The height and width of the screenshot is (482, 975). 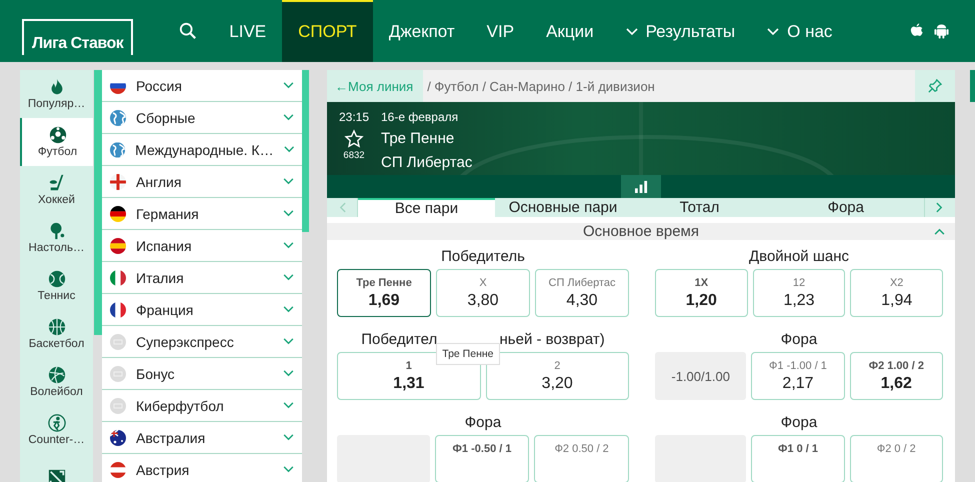 I want to click on section-header: Основное время, so click(x=641, y=231).